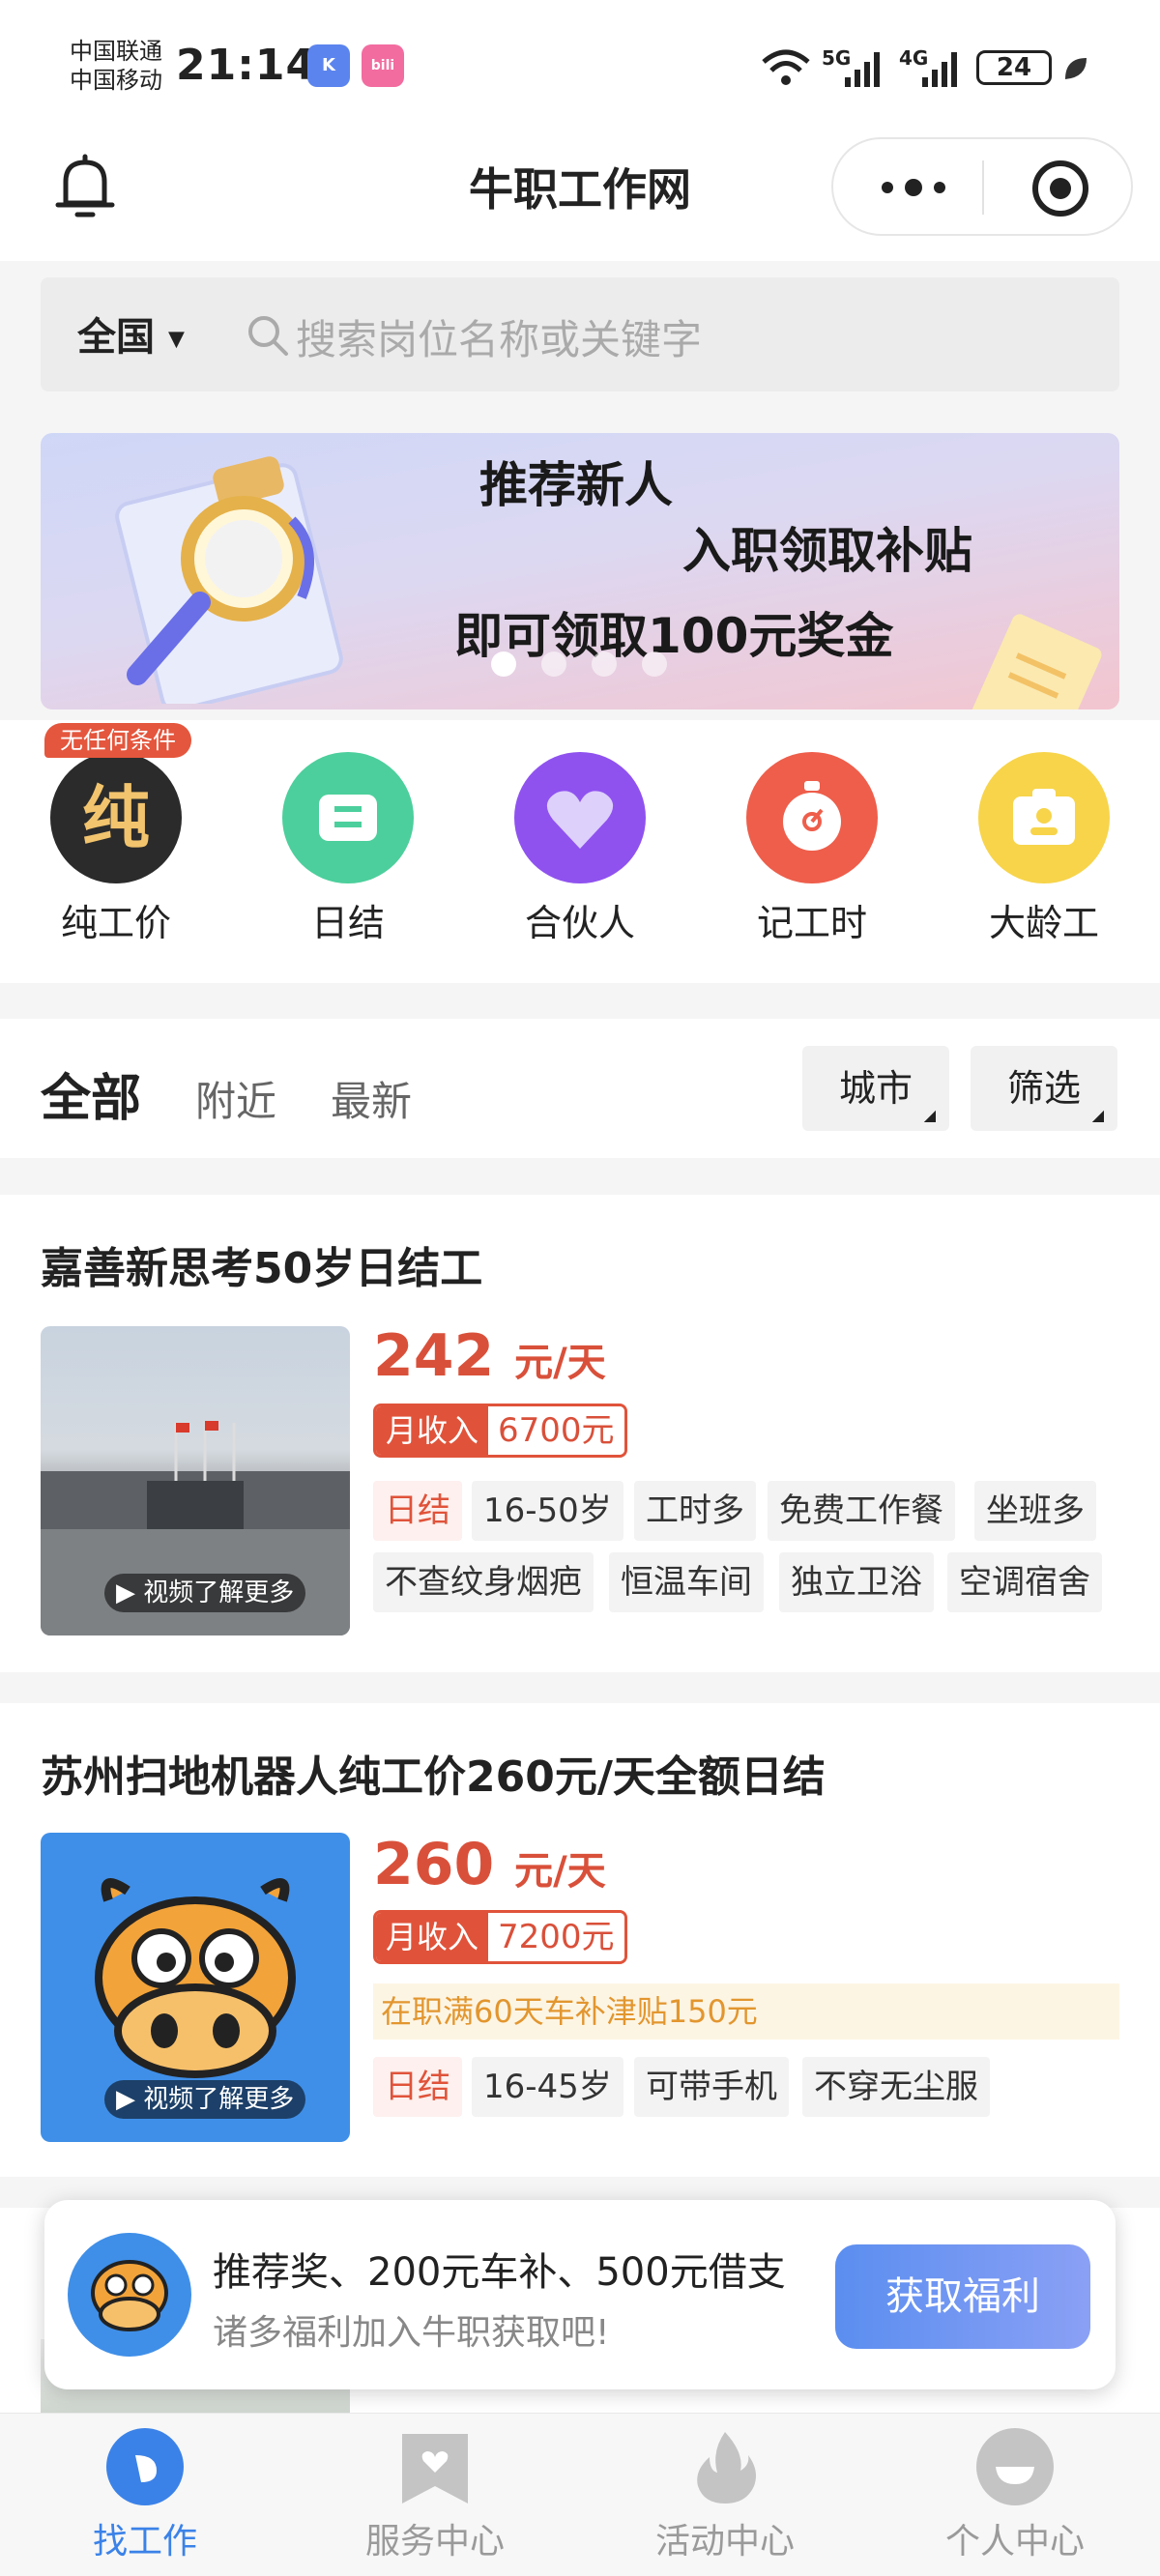  What do you see at coordinates (261, 1264) in the screenshot?
I see `job-title: 嘉善新思考50岁日结工` at bounding box center [261, 1264].